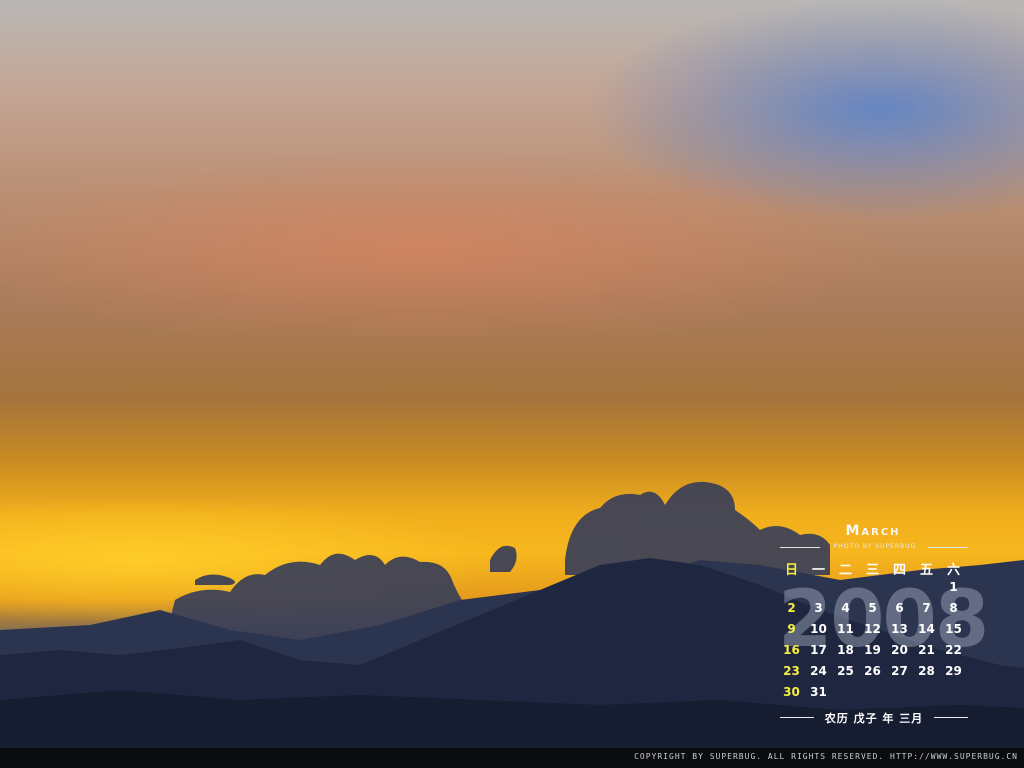 The image size is (1024, 768). I want to click on calendar-day: 9, so click(791, 629).